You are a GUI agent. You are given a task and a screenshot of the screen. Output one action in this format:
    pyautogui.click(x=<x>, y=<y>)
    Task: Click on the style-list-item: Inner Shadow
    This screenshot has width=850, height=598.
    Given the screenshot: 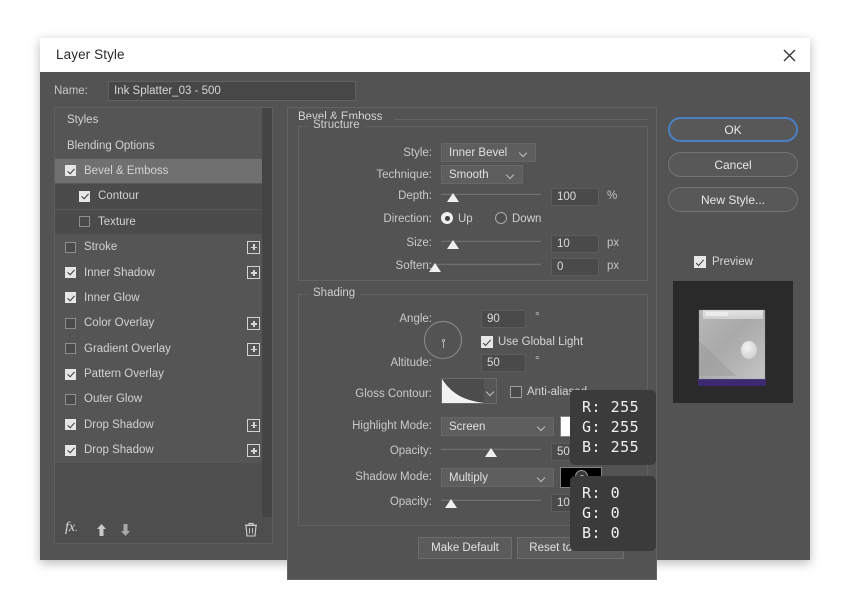 What is the action you would take?
    pyautogui.click(x=163, y=273)
    